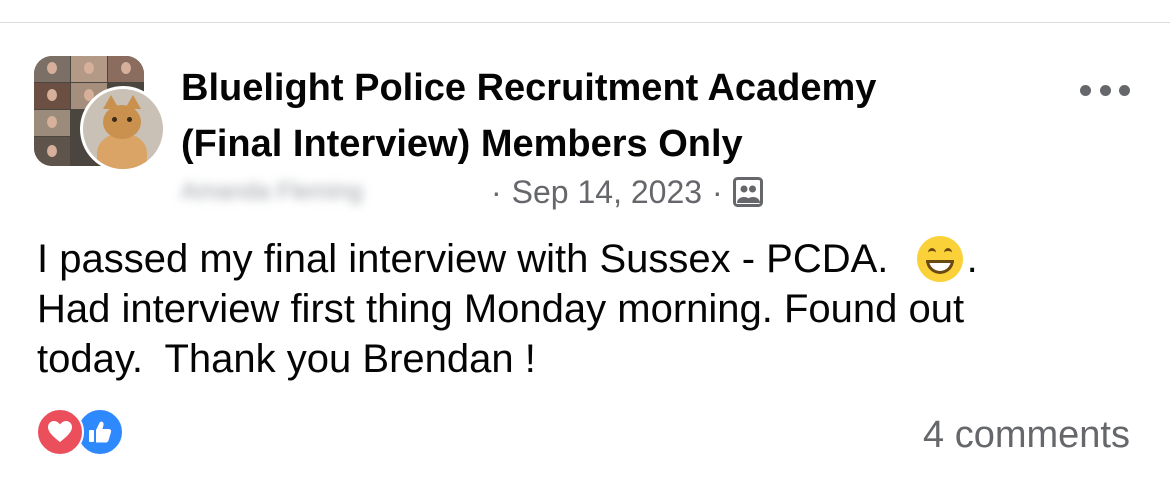  Describe the element at coordinates (607, 192) in the screenshot. I see `post-date: Sep 14, 2023` at that location.